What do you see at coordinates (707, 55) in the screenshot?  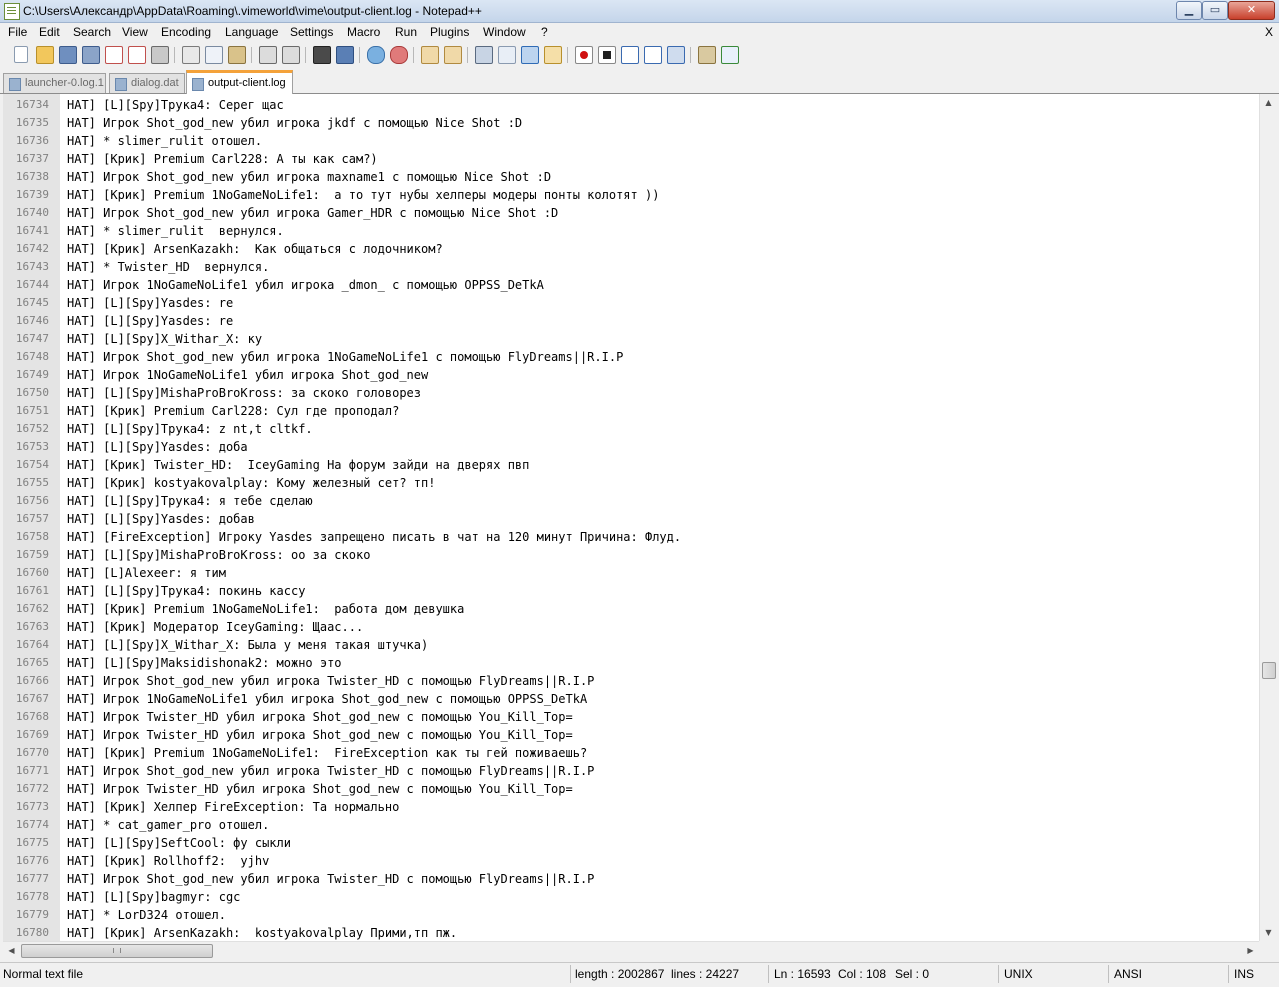 I see `launch-browser-icon` at bounding box center [707, 55].